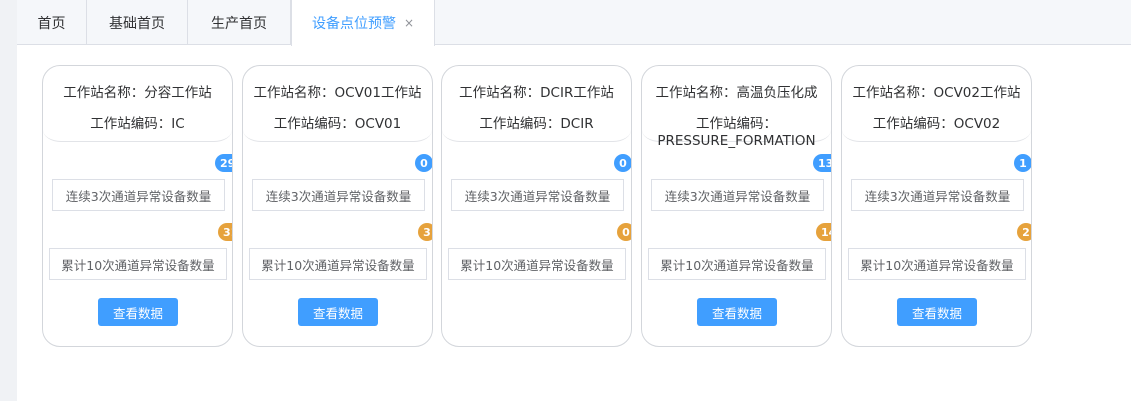 The height and width of the screenshot is (401, 1131). Describe the element at coordinates (936, 104) in the screenshot. I see `card-header: 工作站名称：OCV02工作站 工作站编码：OCV02` at that location.